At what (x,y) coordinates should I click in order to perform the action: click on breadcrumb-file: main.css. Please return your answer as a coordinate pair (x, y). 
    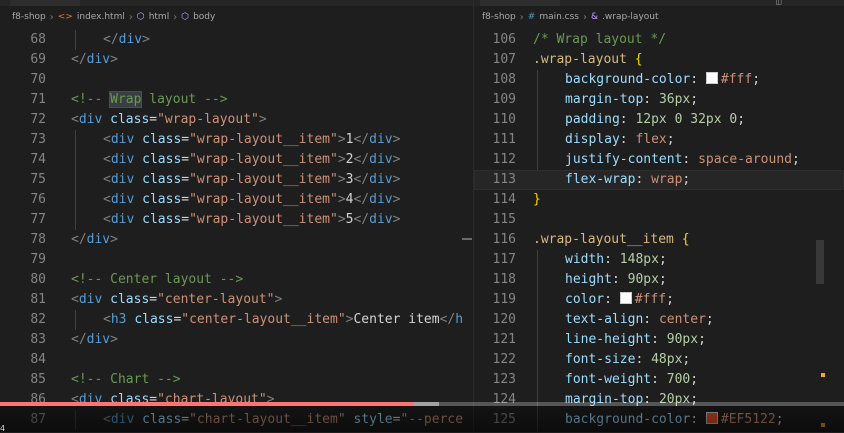
    Looking at the image, I should click on (559, 17).